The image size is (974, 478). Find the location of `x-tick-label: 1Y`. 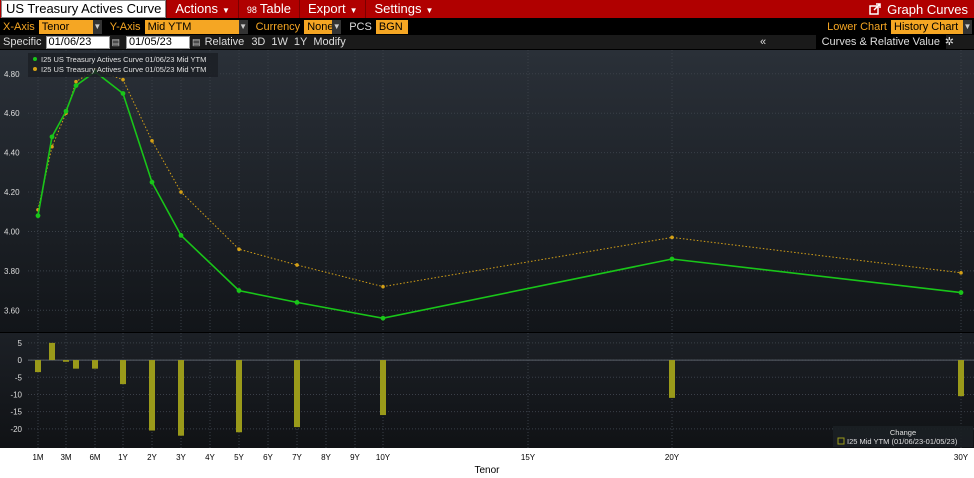

x-tick-label: 1Y is located at coordinates (123, 457).